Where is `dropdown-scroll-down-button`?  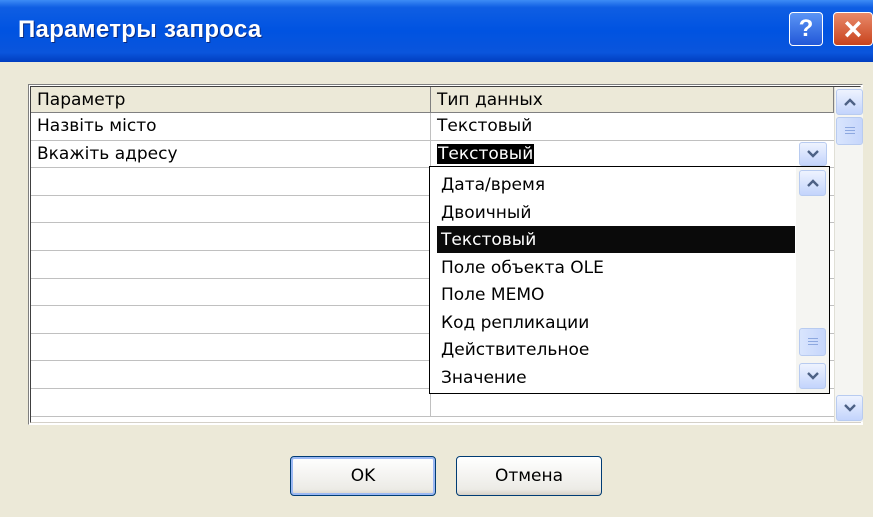 dropdown-scroll-down-button is located at coordinates (812, 376).